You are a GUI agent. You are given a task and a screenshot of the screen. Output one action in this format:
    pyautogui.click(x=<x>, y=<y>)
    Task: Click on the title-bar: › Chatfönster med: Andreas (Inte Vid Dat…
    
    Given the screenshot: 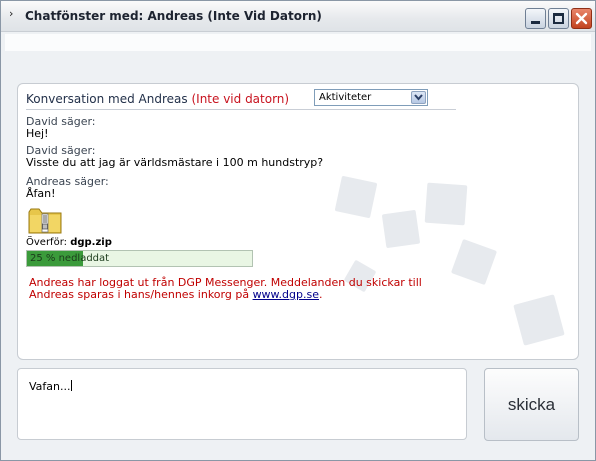 What is the action you would take?
    pyautogui.click(x=298, y=16)
    